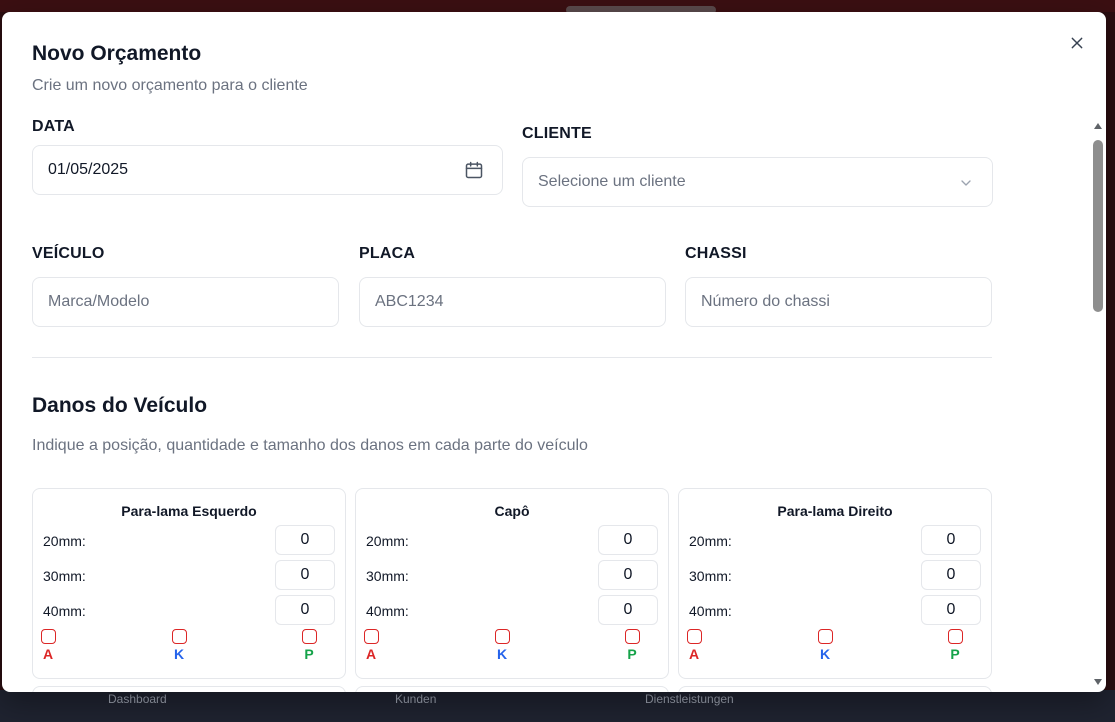 This screenshot has height=722, width=1115. Describe the element at coordinates (1098, 126) in the screenshot. I see `scroll-up-arrow-icon` at that location.